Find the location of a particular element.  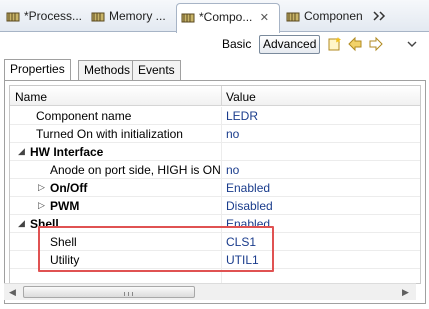

property-row: Turned On with initialization no is located at coordinates (215, 134).